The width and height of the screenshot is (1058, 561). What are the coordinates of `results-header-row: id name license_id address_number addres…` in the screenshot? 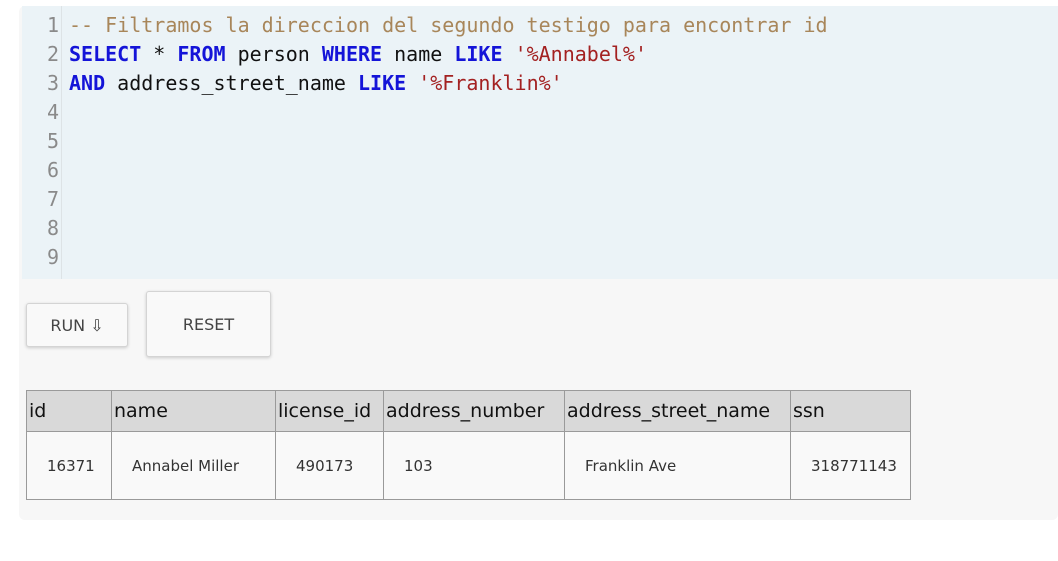 It's located at (468, 411).